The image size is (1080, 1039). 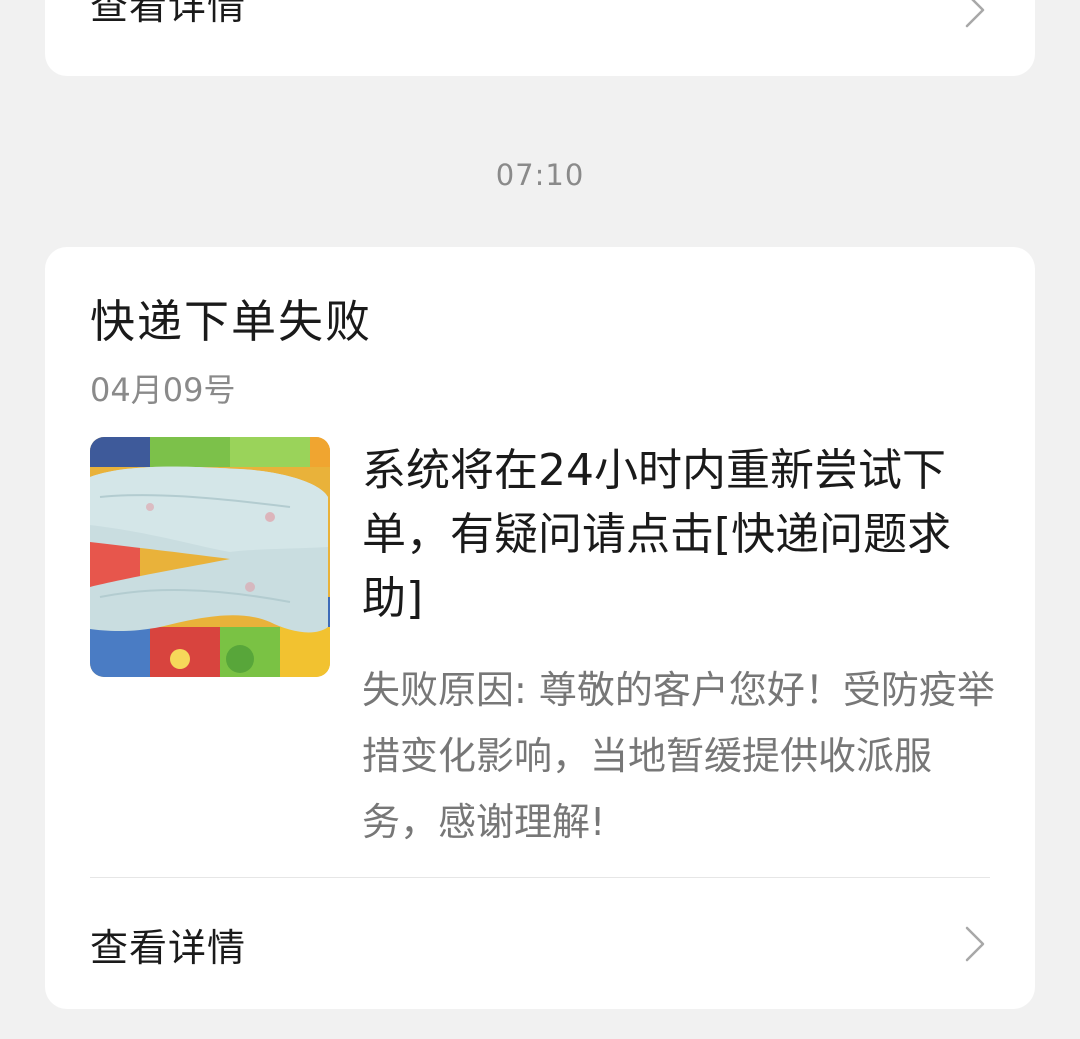 What do you see at coordinates (210, 557) in the screenshot?
I see `product-thumbnail` at bounding box center [210, 557].